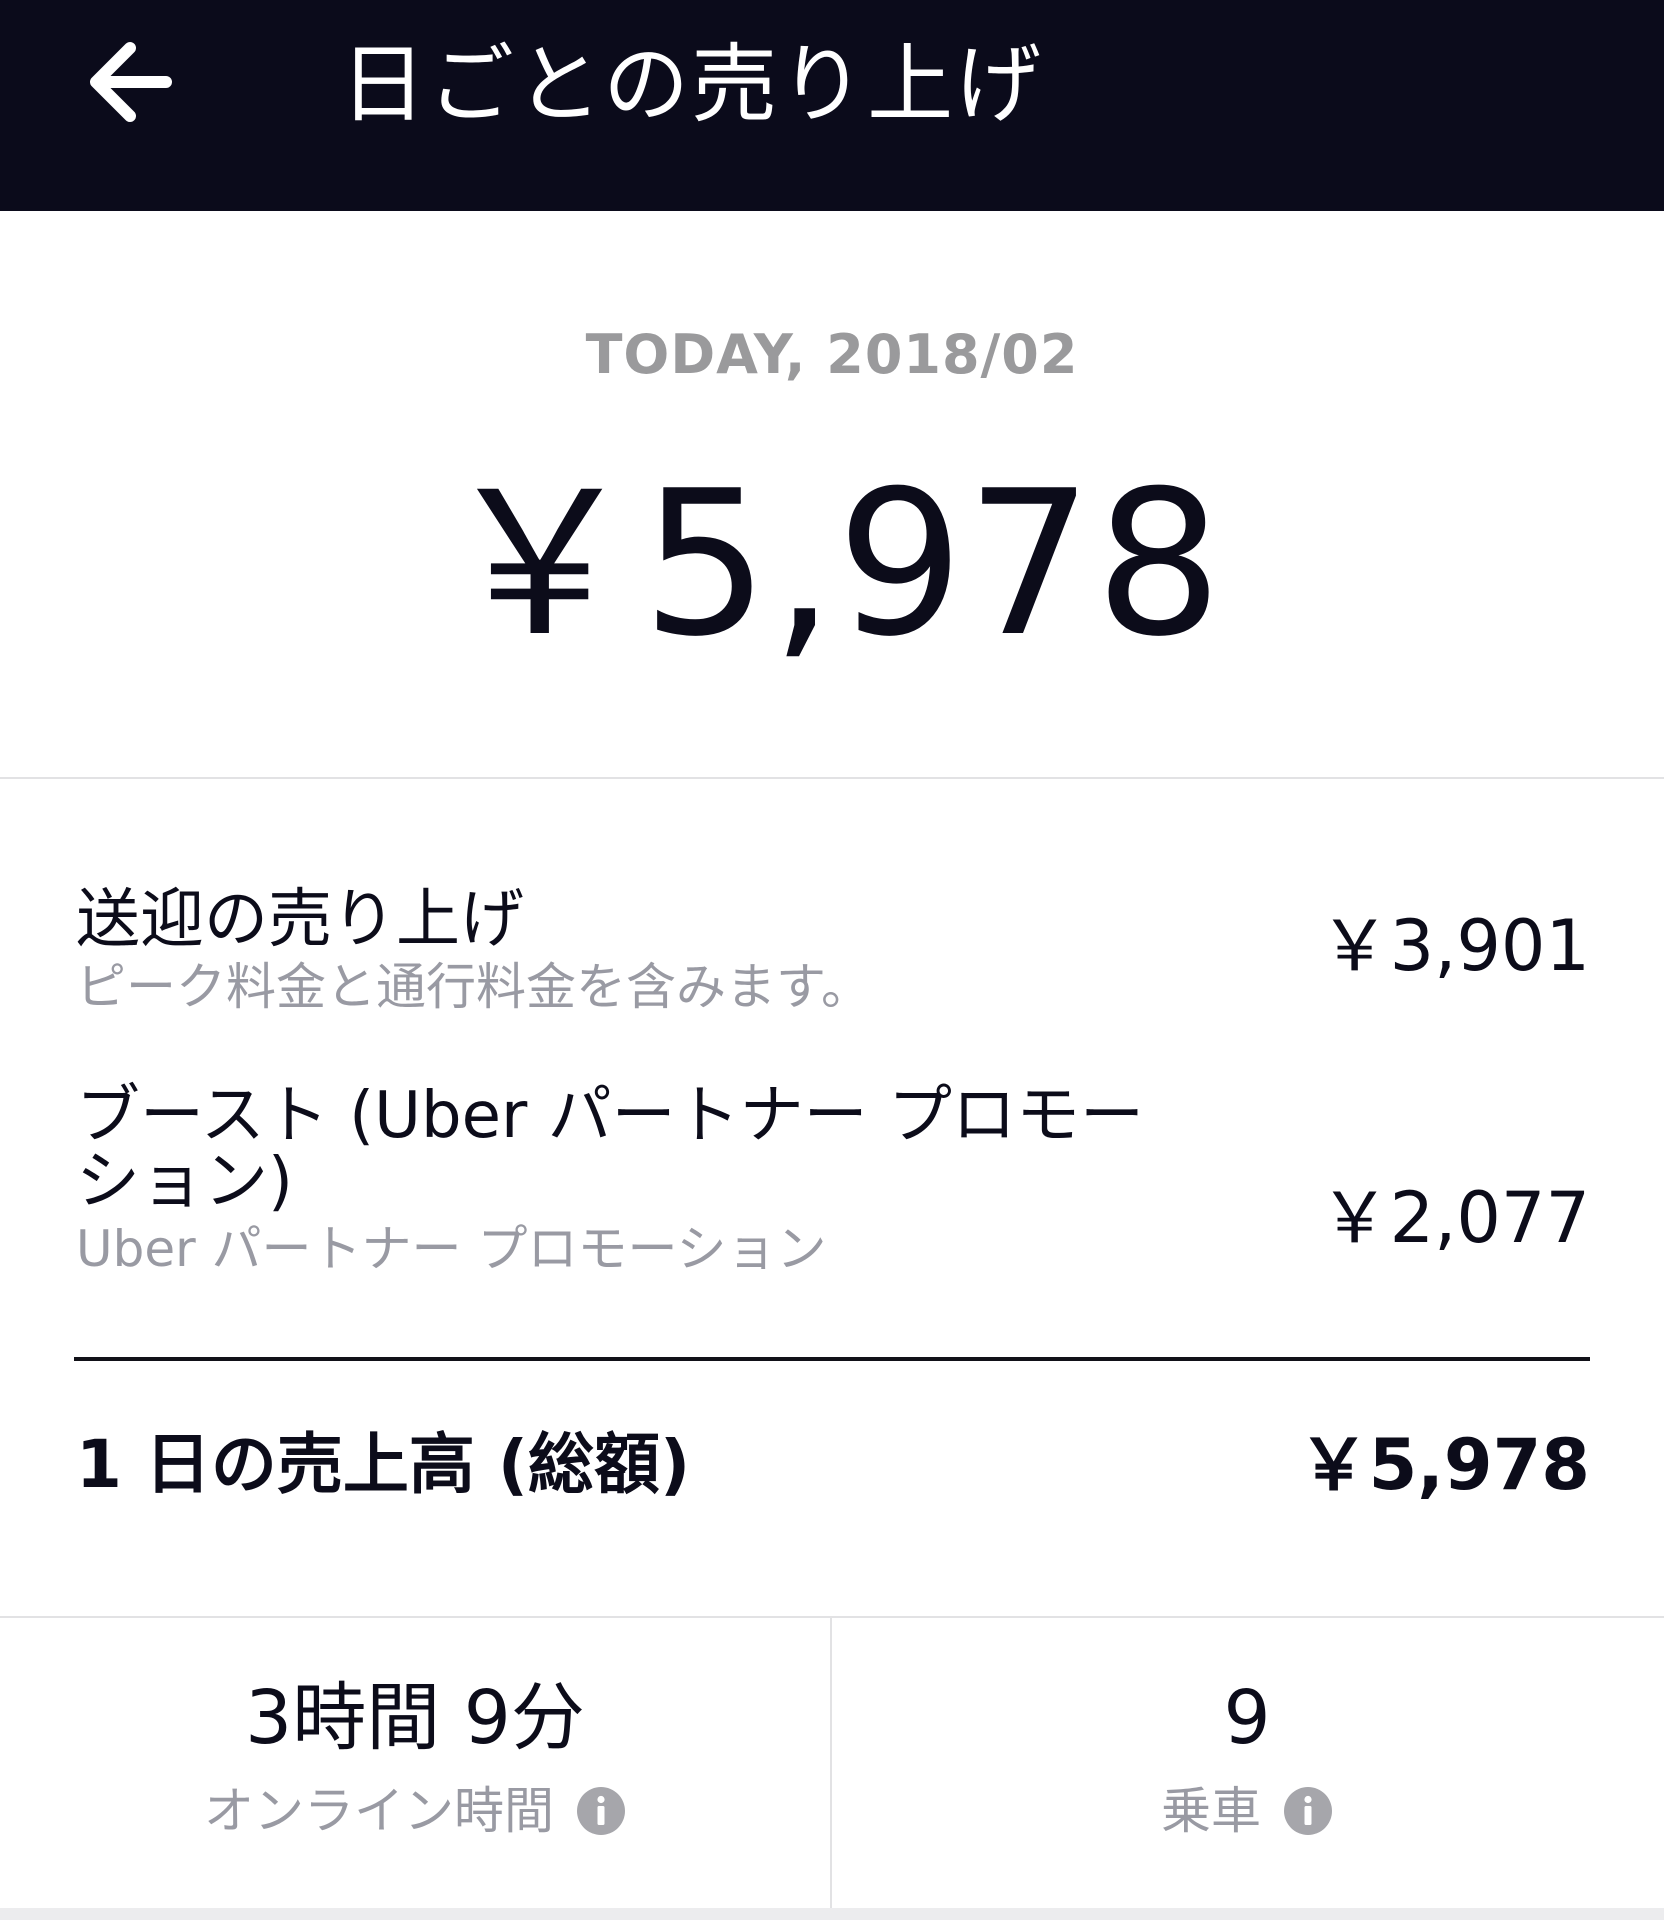 The image size is (1664, 1920). I want to click on stat-trips: 9 乗車, so click(1247, 1758).